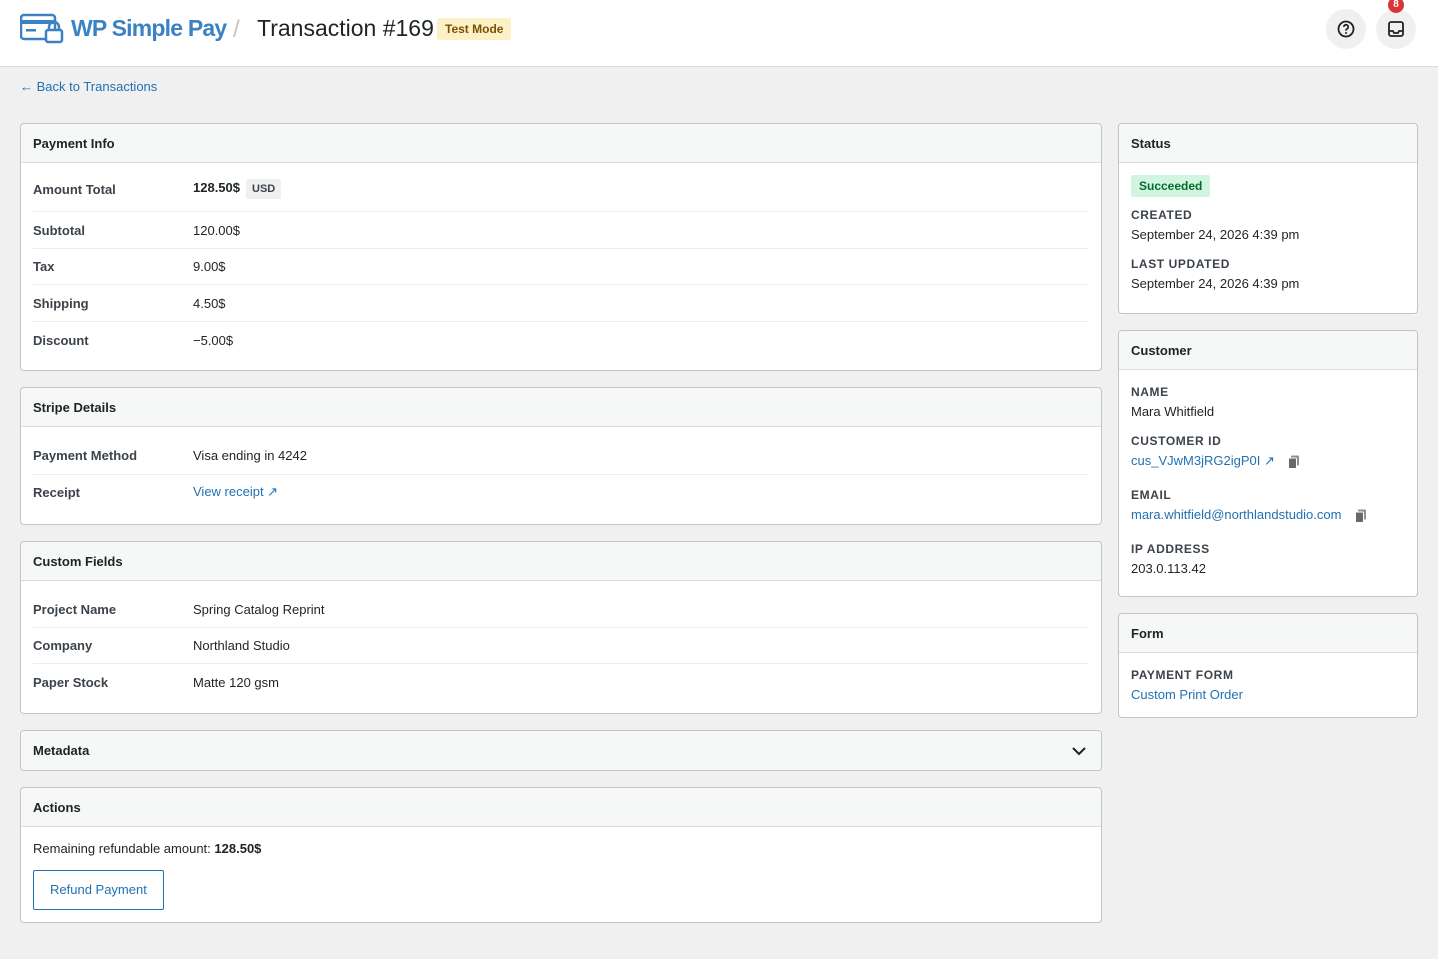  I want to click on row-label: Receipt, so click(56, 492).